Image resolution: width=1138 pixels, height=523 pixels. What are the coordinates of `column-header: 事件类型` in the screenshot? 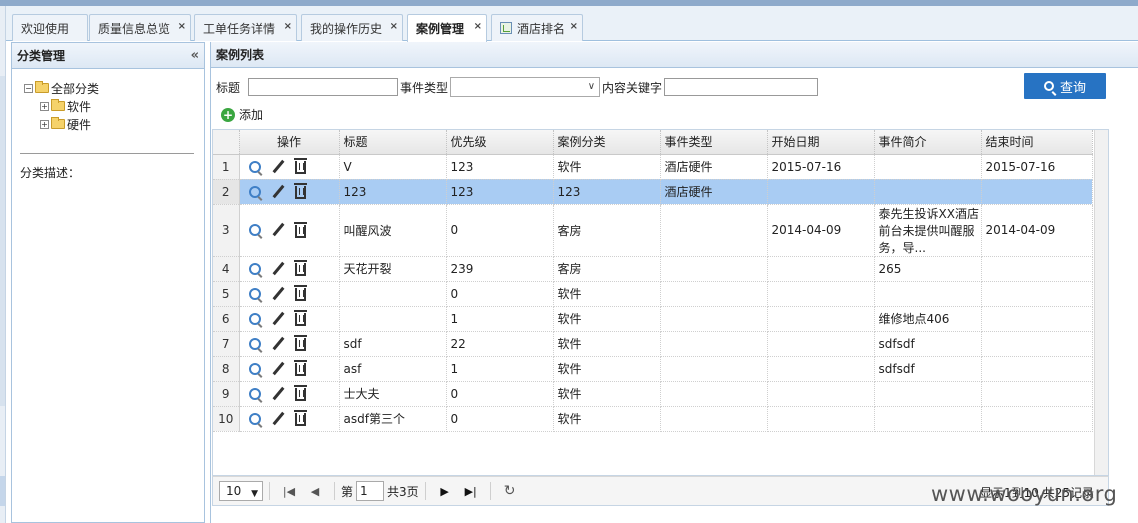 It's located at (714, 142).